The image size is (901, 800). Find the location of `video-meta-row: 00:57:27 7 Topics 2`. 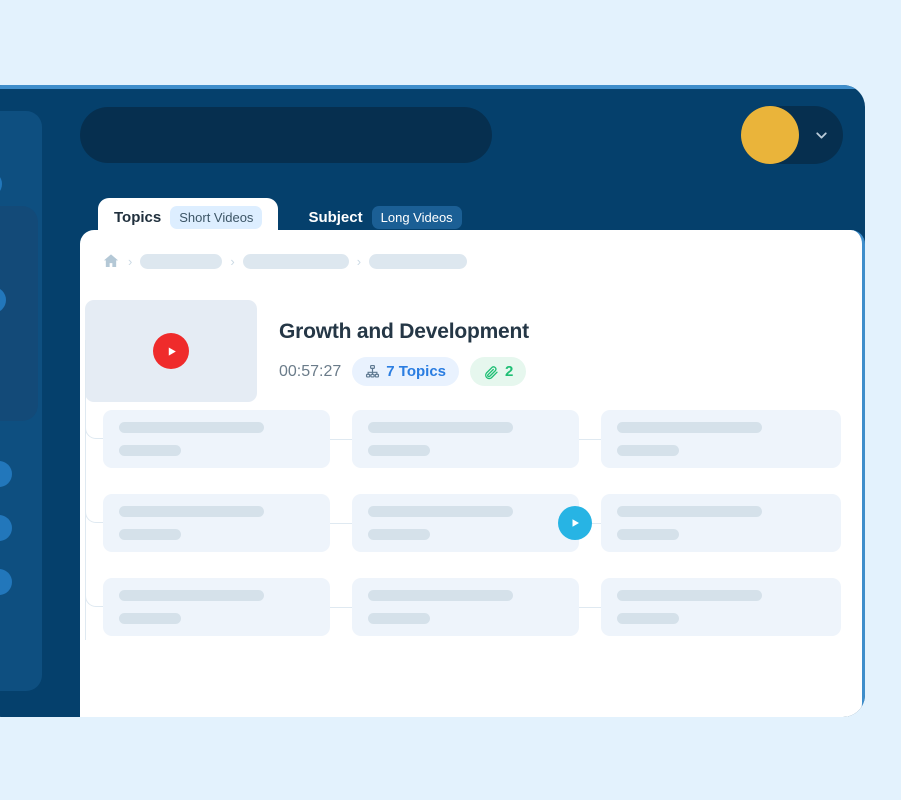

video-meta-row: 00:57:27 7 Topics 2 is located at coordinates (404, 371).